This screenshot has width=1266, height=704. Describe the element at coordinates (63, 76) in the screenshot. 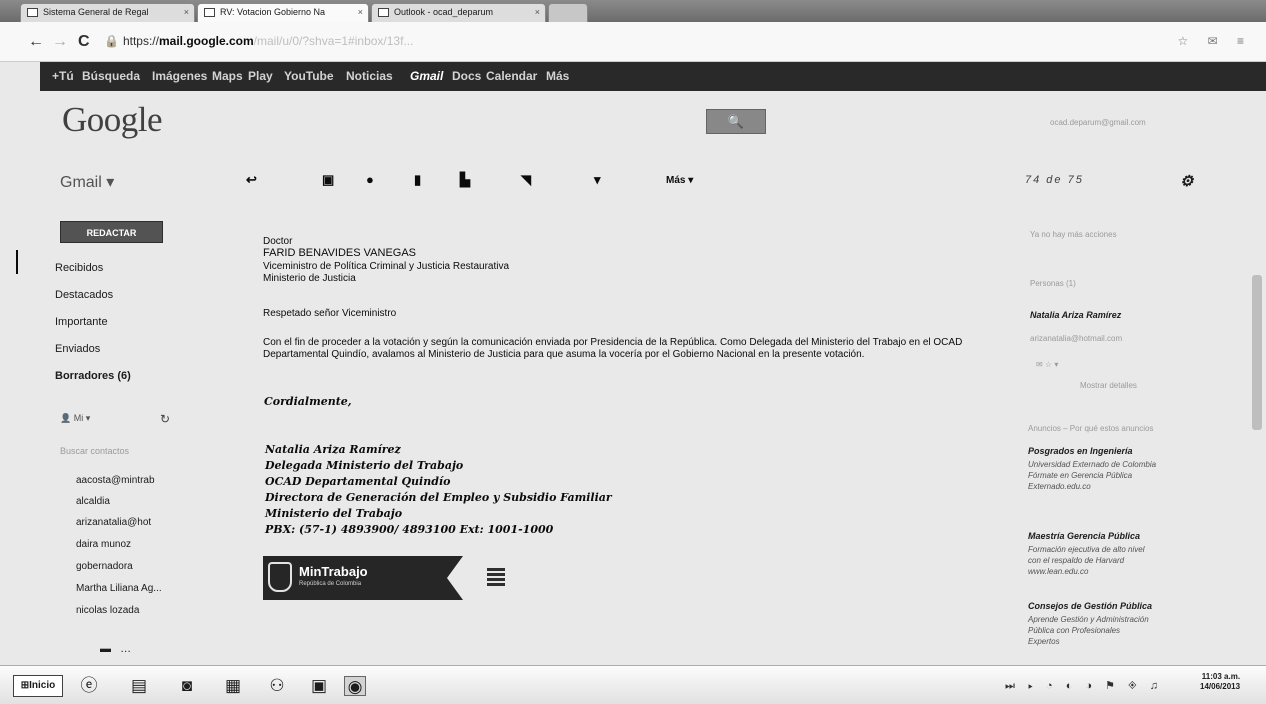

I see `gbar-plus: +Tú` at that location.